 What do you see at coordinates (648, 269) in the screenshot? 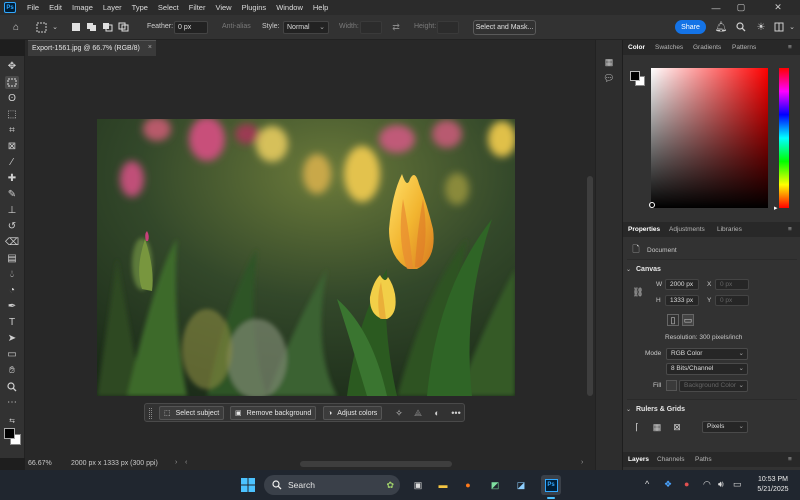
I see `canvas-section-title: Canvas` at bounding box center [648, 269].